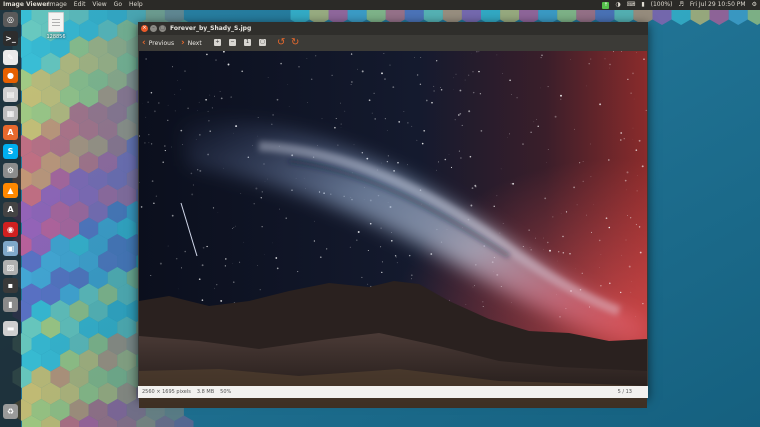  I want to click on usb-drive-icon: ▮, so click(10, 304).